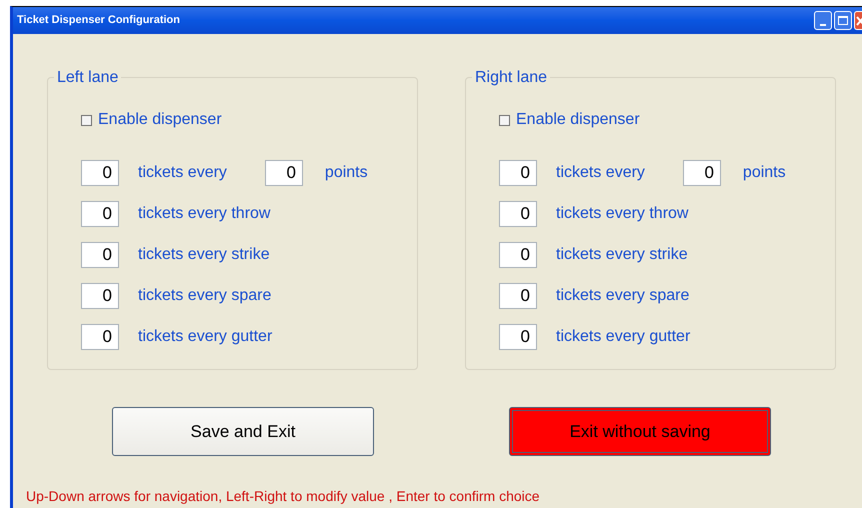 Image resolution: width=862 pixels, height=508 pixels. I want to click on maximize-button, so click(843, 20).